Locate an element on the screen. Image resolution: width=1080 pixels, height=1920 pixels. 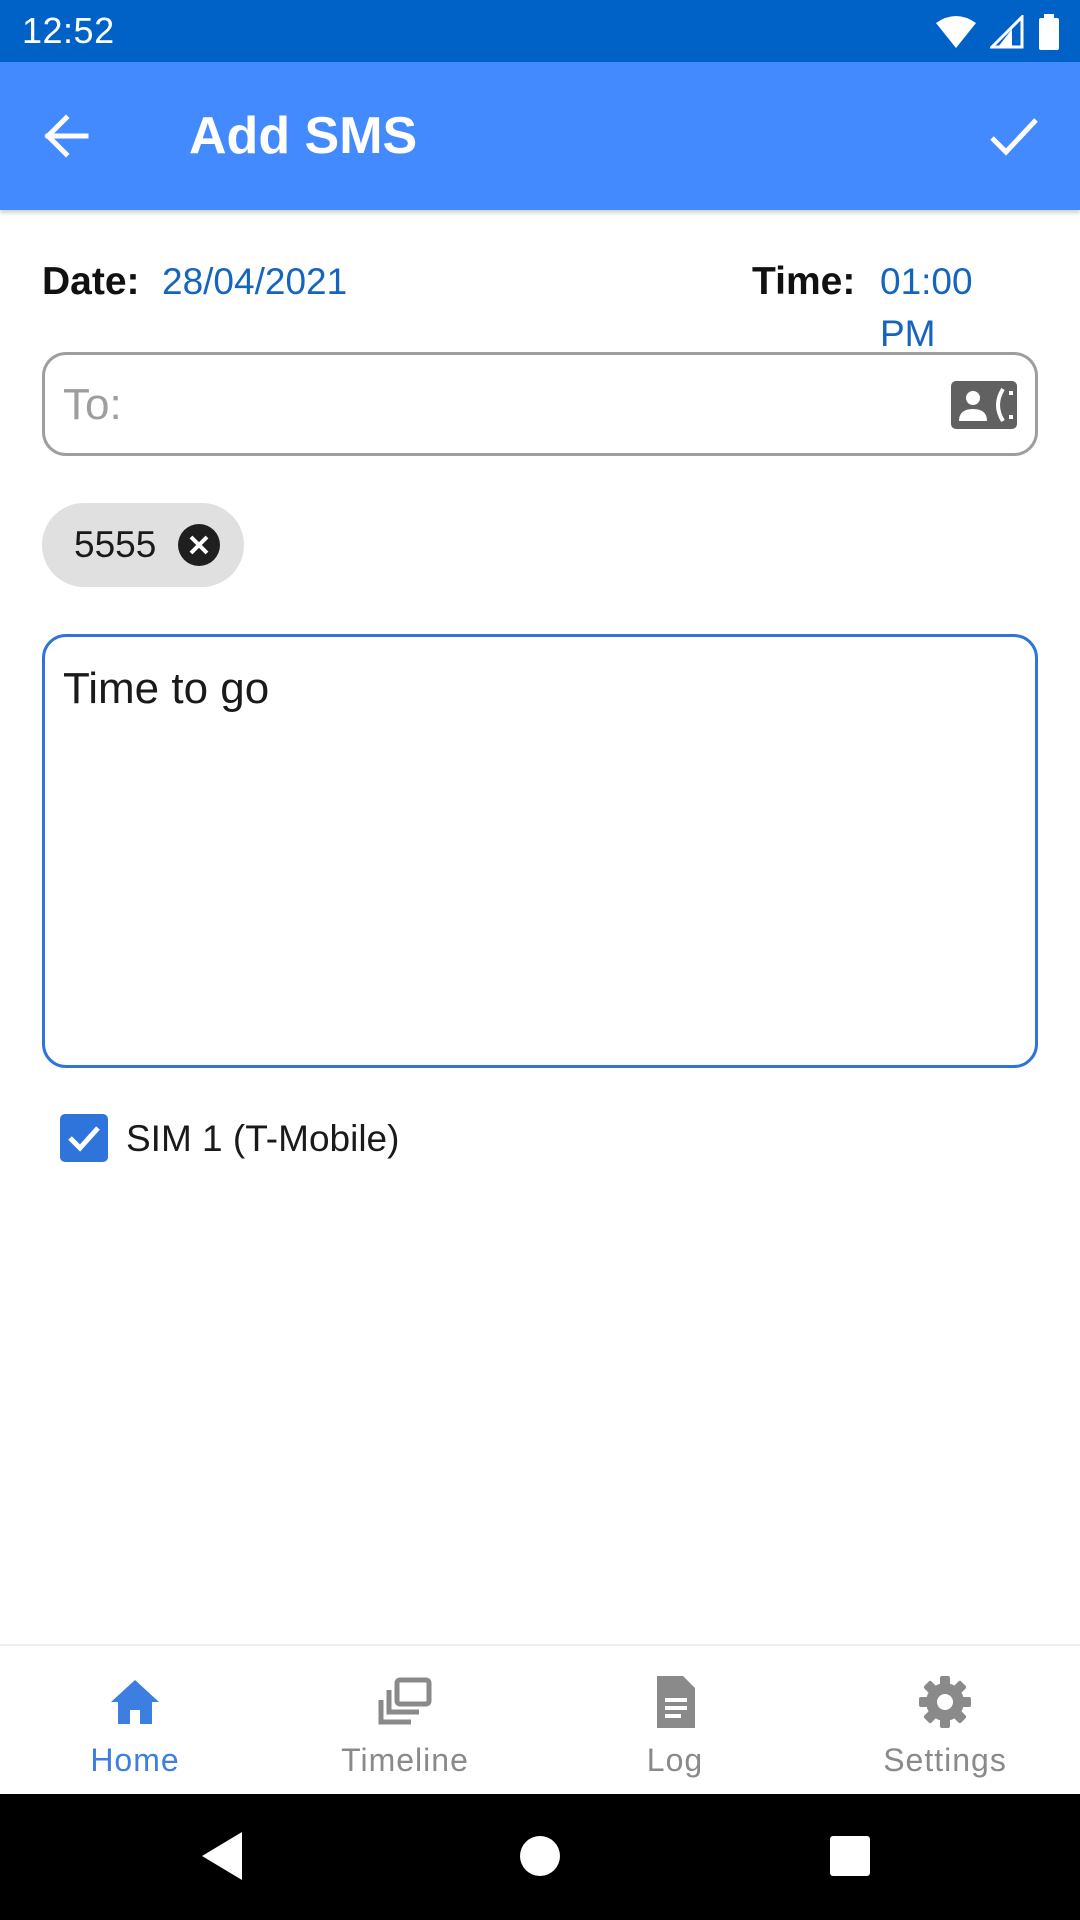
recipient-chip: 5555 is located at coordinates (143, 545).